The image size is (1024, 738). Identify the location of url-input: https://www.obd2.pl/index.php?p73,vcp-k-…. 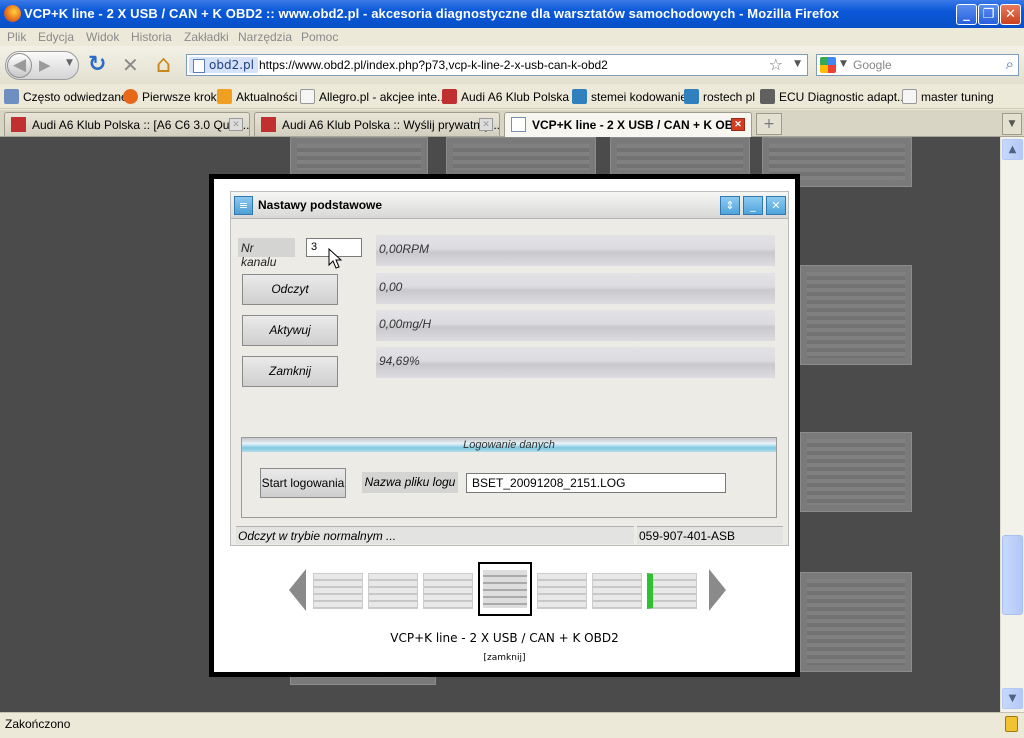
(433, 65).